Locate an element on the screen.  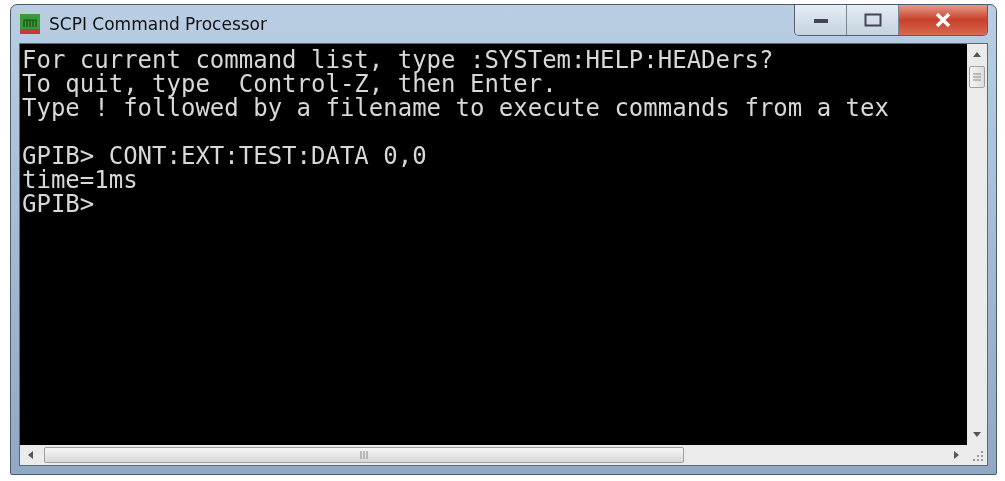
close-icon is located at coordinates (943, 20).